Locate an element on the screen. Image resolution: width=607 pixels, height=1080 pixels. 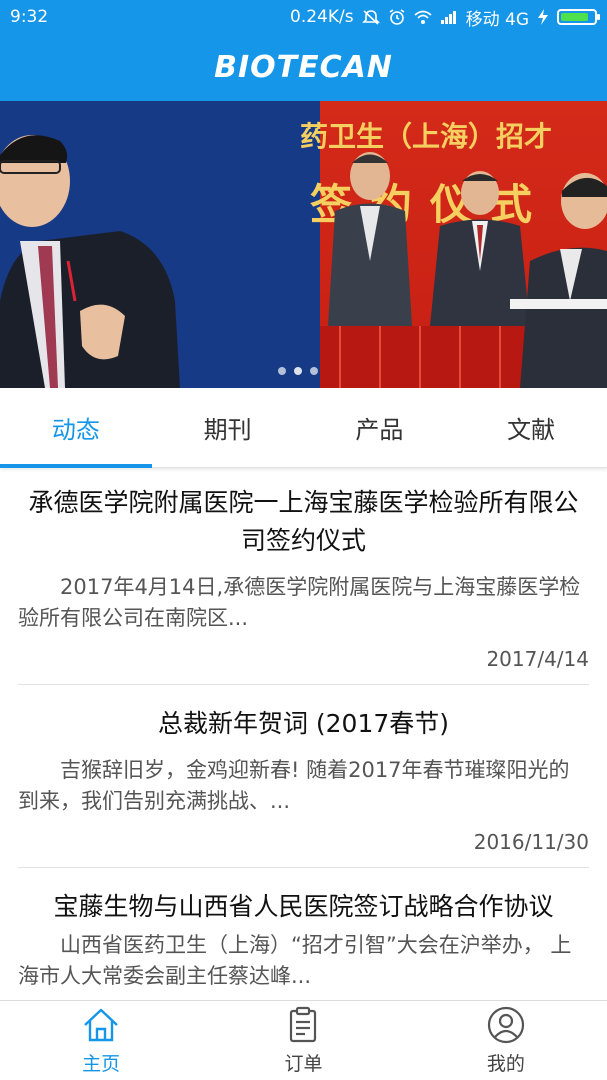
app-logo: BIOTECAN is located at coordinates (303, 67).